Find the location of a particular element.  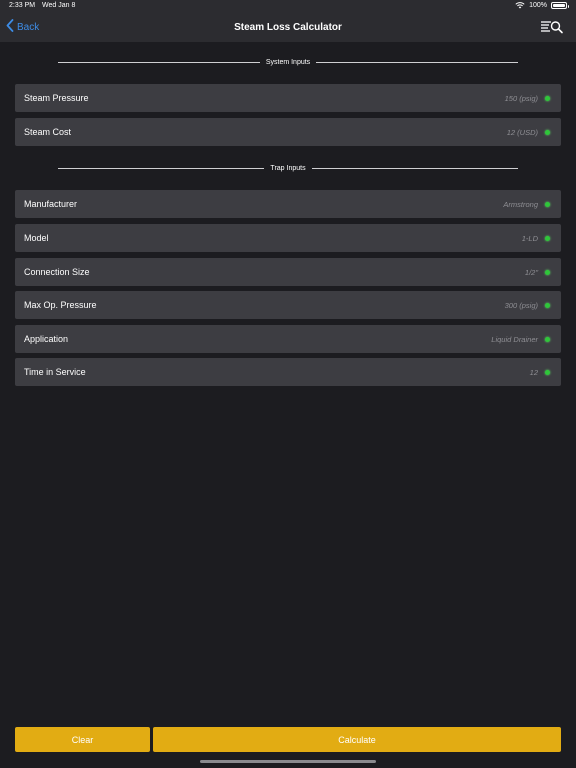

calculate-button: Calculate is located at coordinates (357, 739).